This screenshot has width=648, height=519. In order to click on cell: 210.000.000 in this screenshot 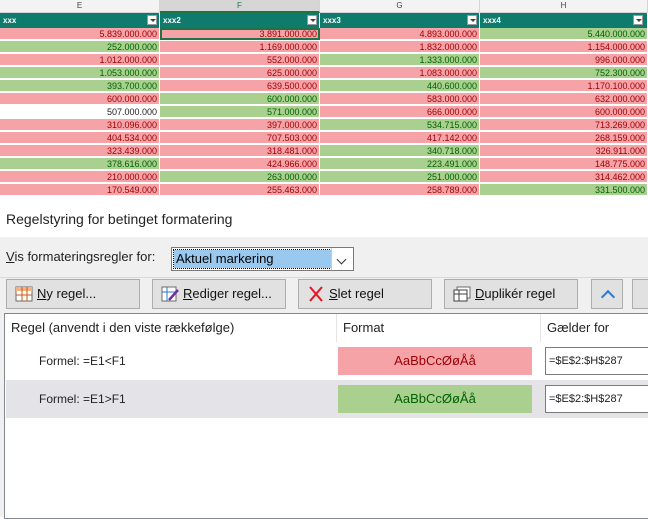, I will do `click(80, 177)`.